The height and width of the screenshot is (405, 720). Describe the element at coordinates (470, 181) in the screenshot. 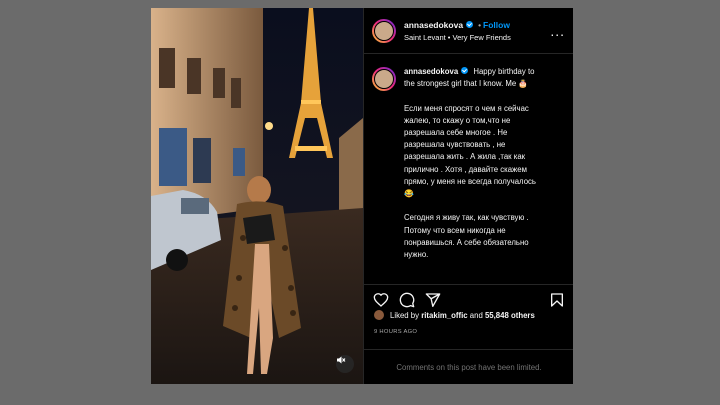

I see `caption-line: прямо, у меня не всегда получалось` at that location.